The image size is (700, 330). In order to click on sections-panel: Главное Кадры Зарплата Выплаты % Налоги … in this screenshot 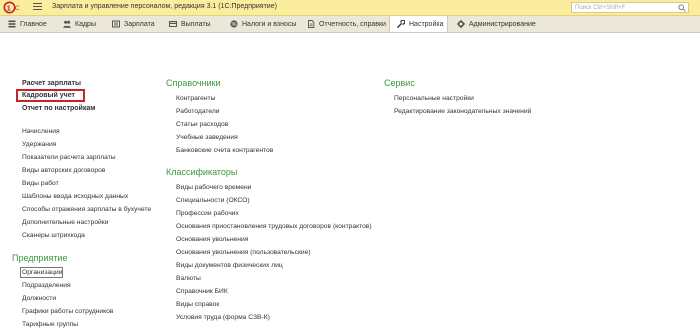, I will do `click(350, 24)`.